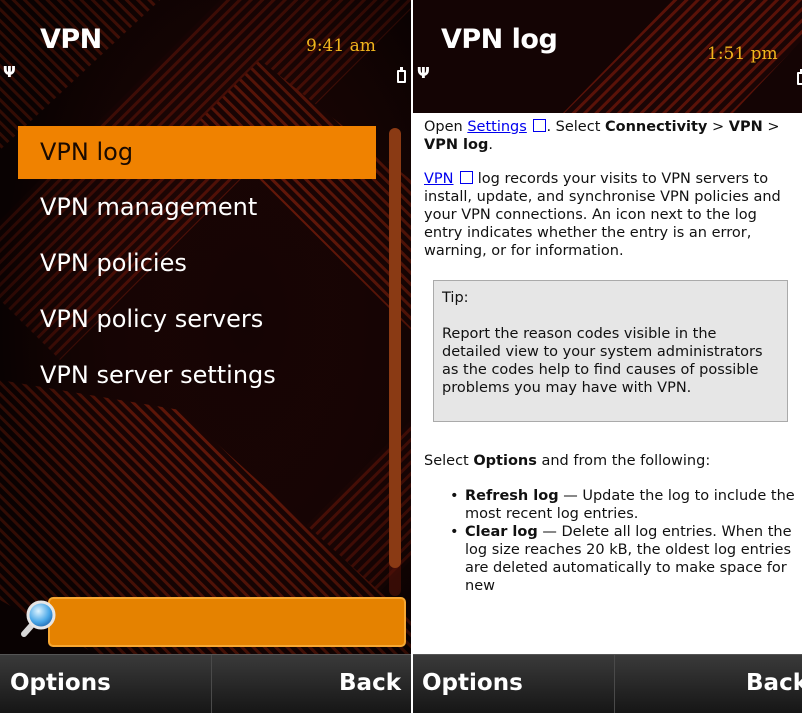 Image resolution: width=802 pixels, height=713 pixels. What do you see at coordinates (71, 39) in the screenshot?
I see `app-title: VPN` at bounding box center [71, 39].